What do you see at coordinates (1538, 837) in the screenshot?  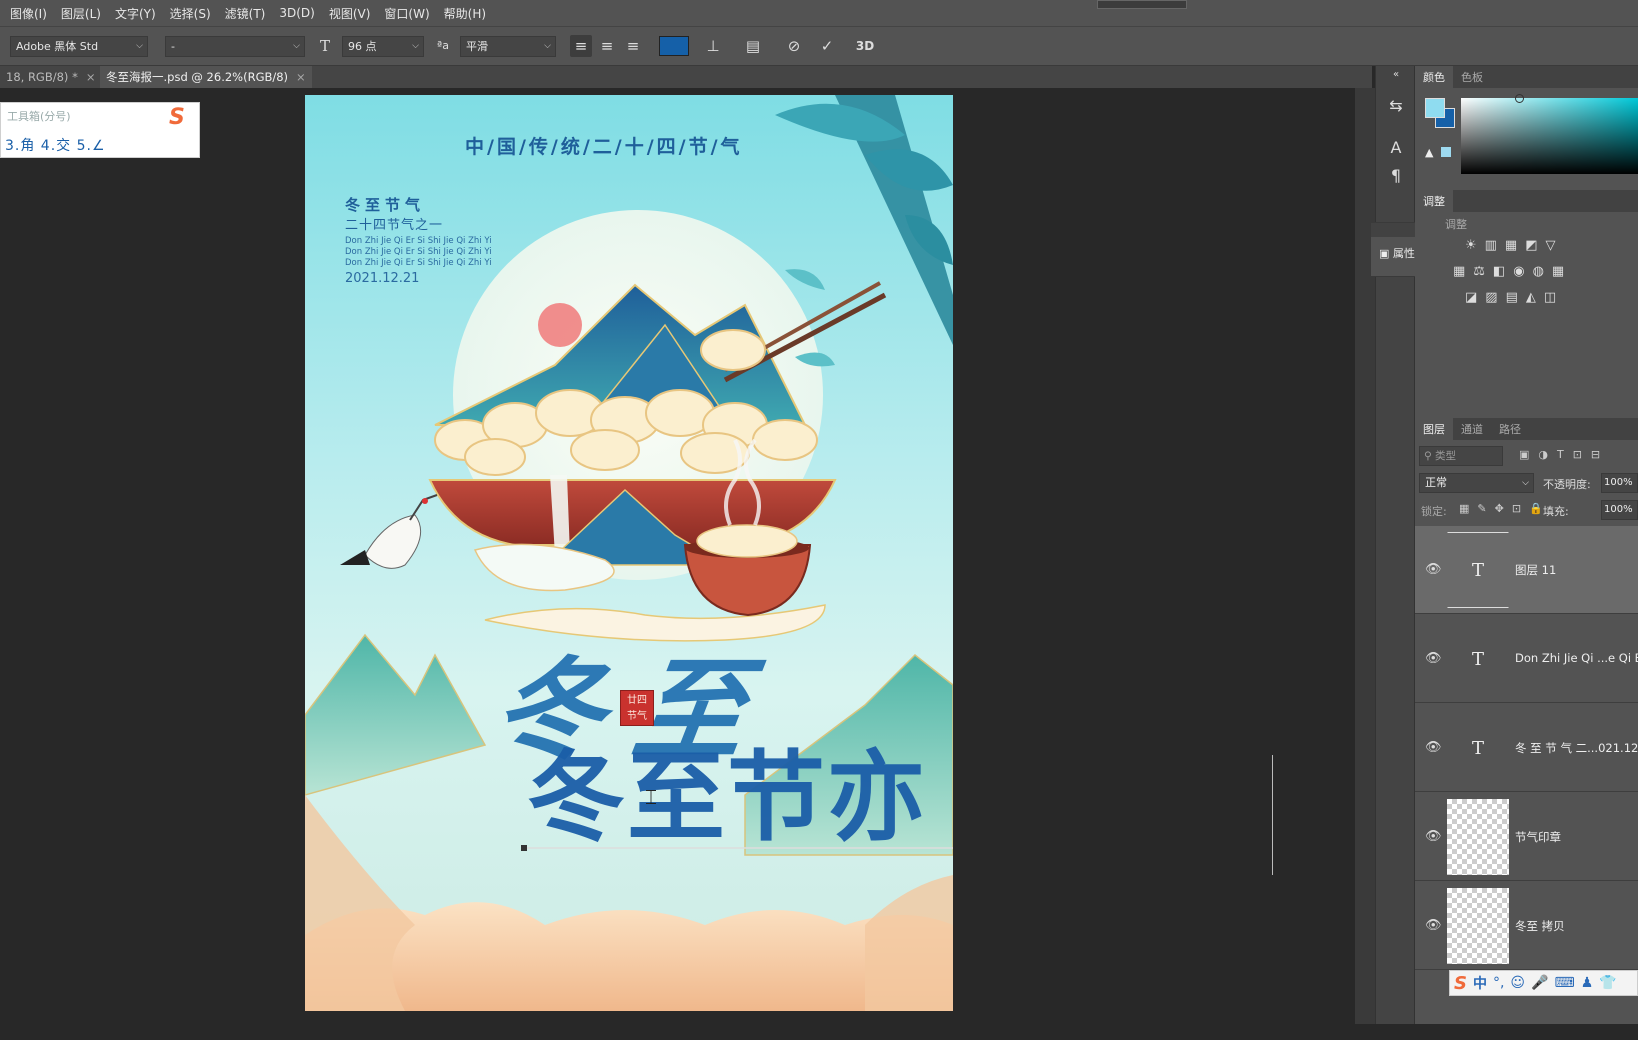 I see `layer-name: 节气印章` at bounding box center [1538, 837].